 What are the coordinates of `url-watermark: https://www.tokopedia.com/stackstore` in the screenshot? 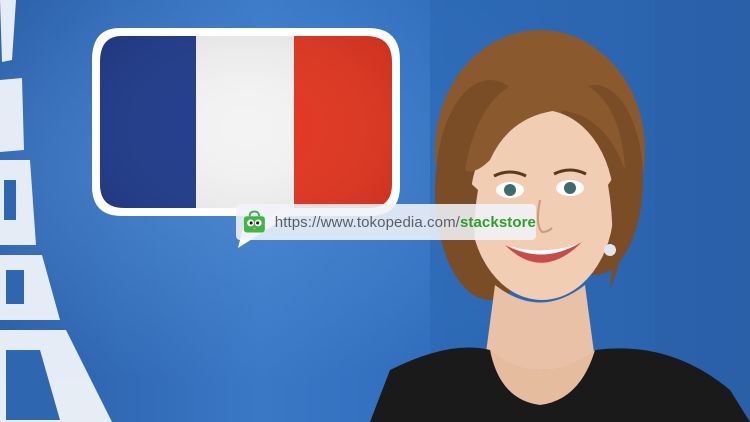 It's located at (386, 222).